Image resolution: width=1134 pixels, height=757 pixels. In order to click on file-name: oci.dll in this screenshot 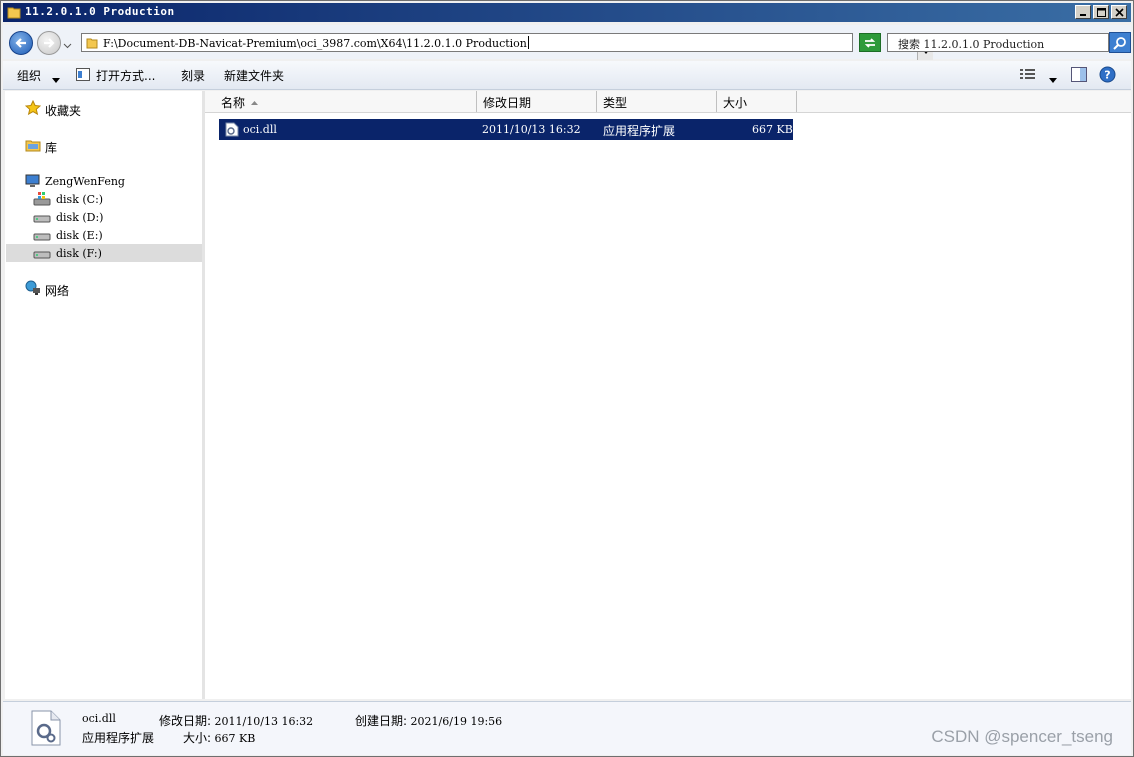, I will do `click(260, 129)`.